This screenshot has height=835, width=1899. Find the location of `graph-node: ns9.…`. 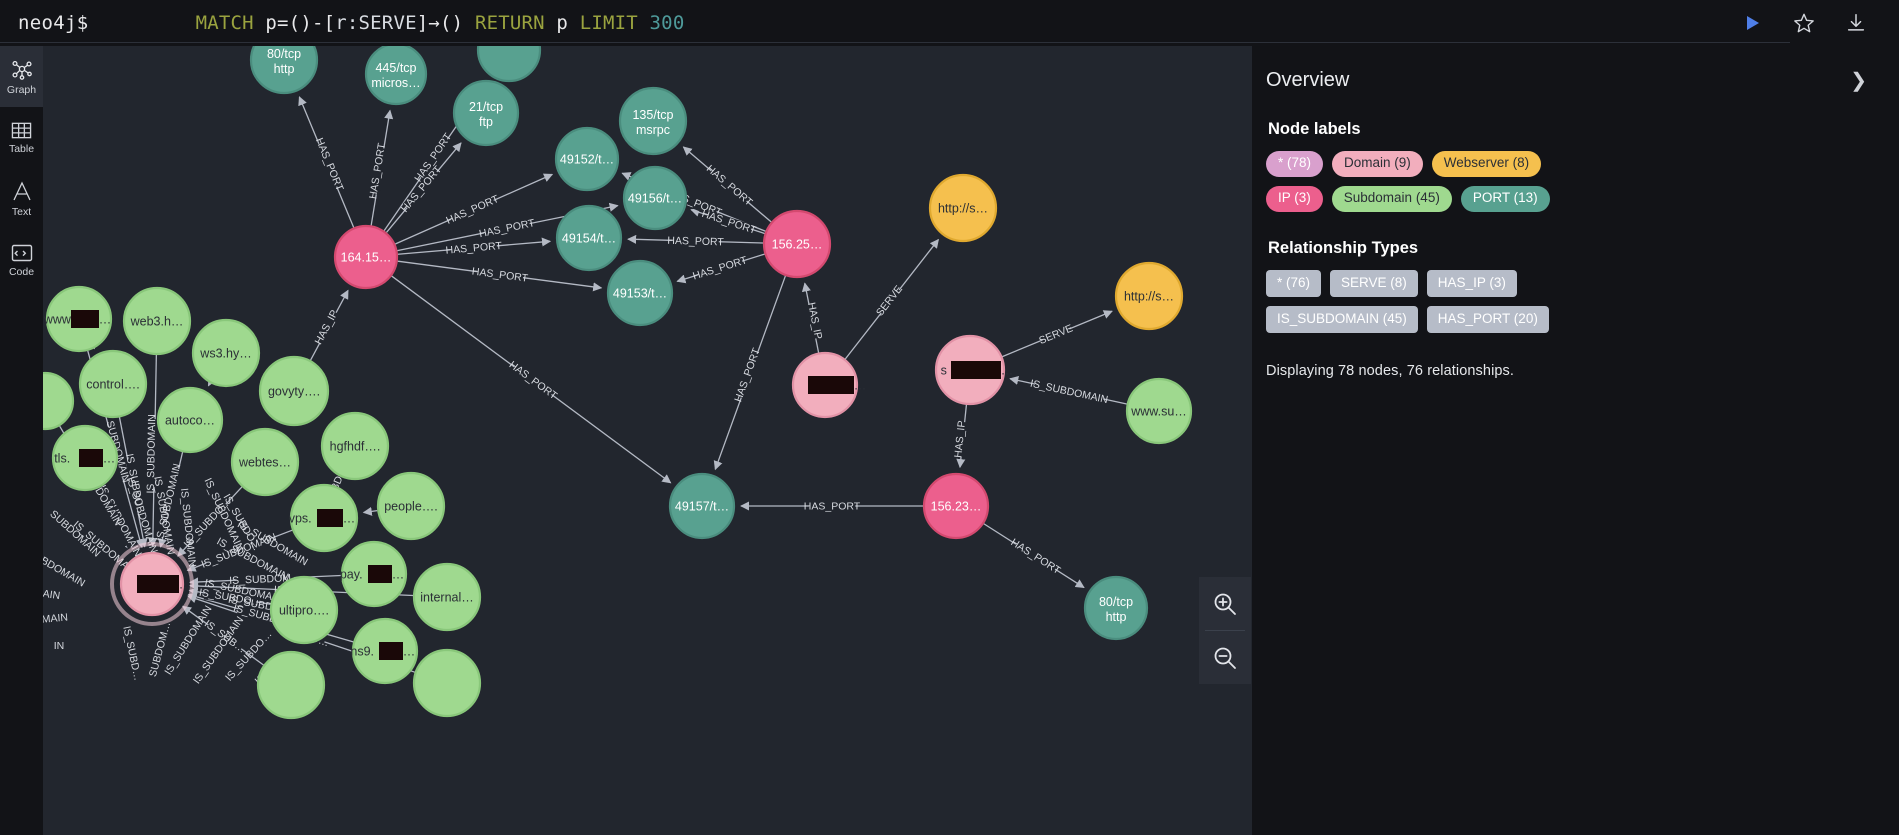

graph-node: ns9.… is located at coordinates (384, 651).